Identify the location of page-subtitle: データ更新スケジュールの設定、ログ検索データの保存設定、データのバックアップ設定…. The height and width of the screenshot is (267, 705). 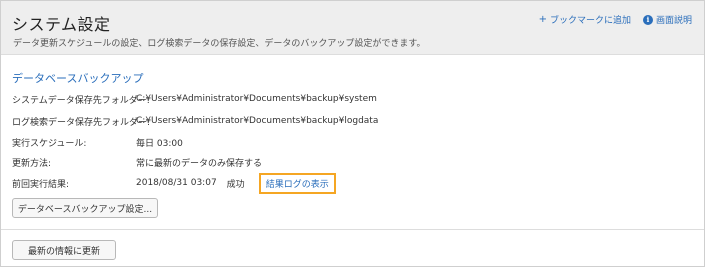
(219, 44).